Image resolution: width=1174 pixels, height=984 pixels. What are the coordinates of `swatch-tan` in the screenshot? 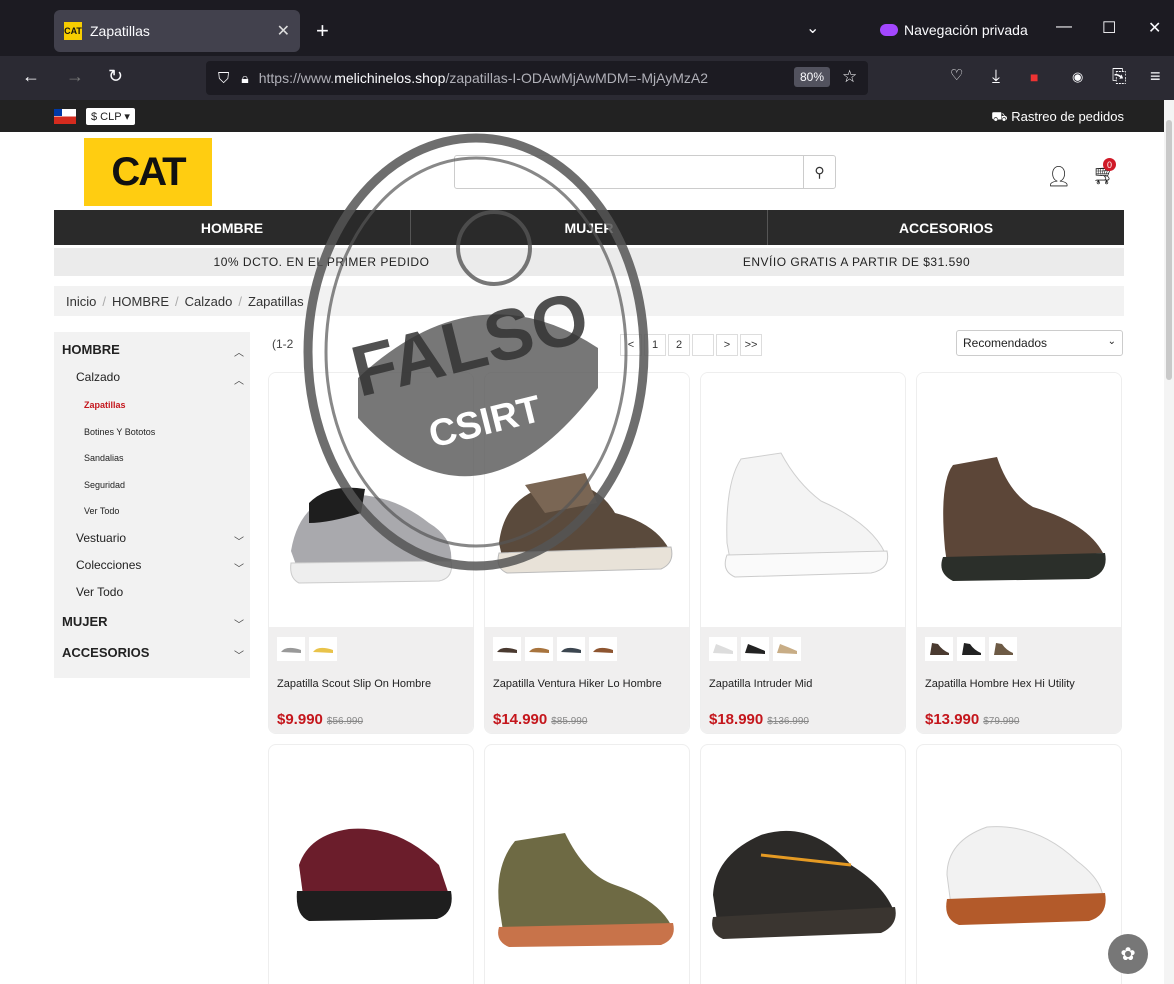 It's located at (539, 649).